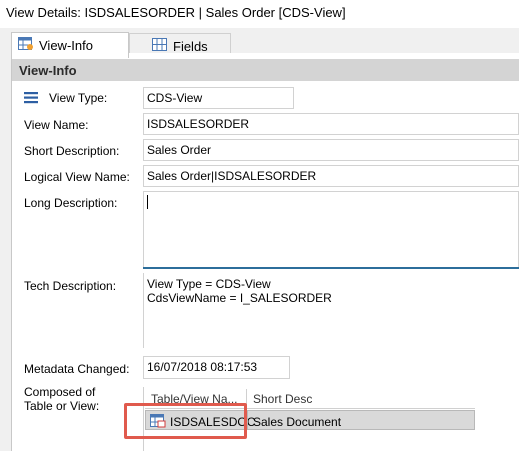 This screenshot has height=451, width=519. I want to click on tech-description-line-2: CdsViewName = I_SALESORDER, so click(239, 298).